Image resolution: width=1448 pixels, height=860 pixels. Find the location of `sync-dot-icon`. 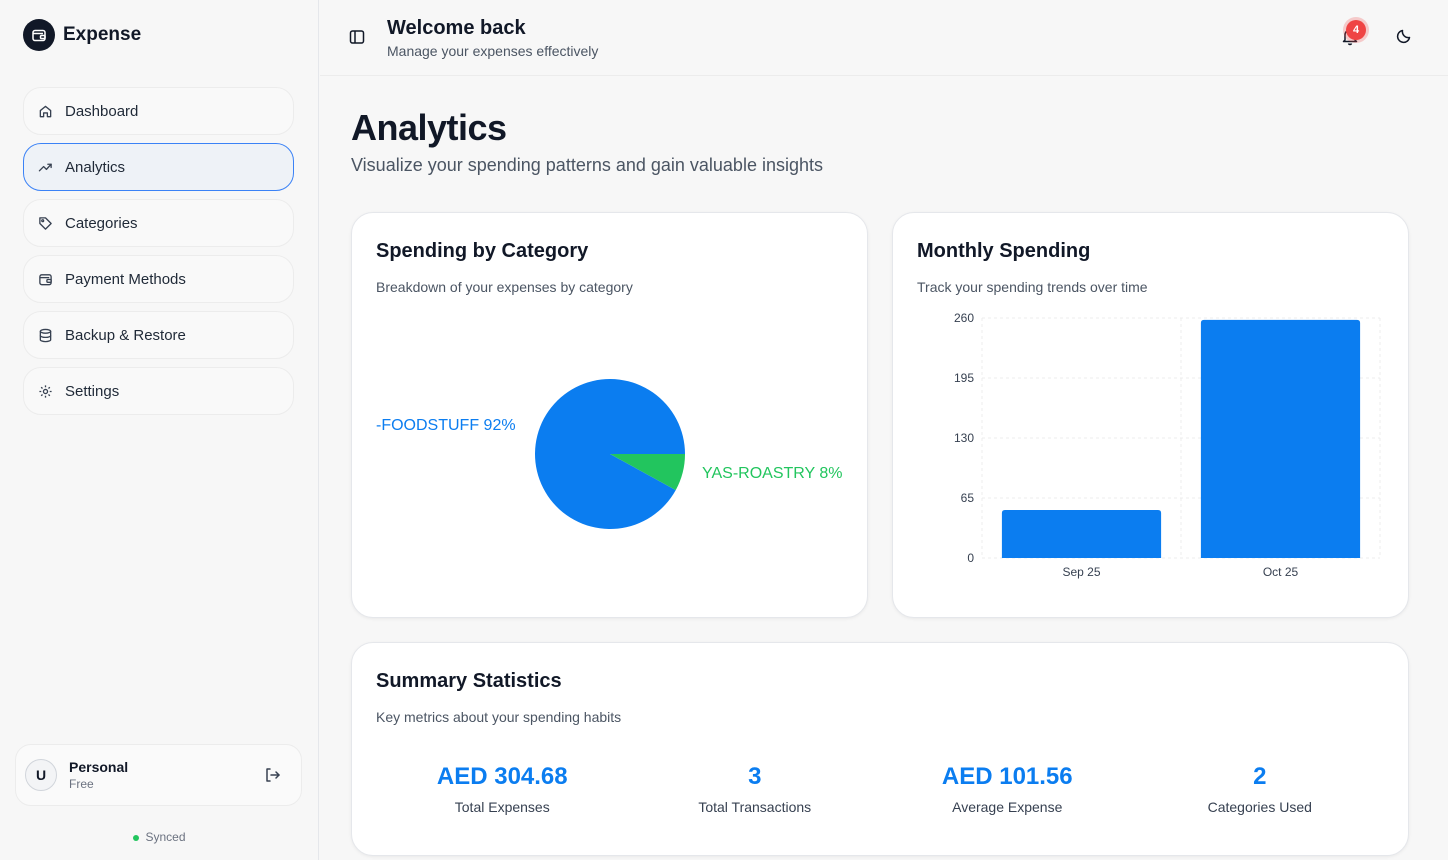

sync-dot-icon is located at coordinates (136, 837).